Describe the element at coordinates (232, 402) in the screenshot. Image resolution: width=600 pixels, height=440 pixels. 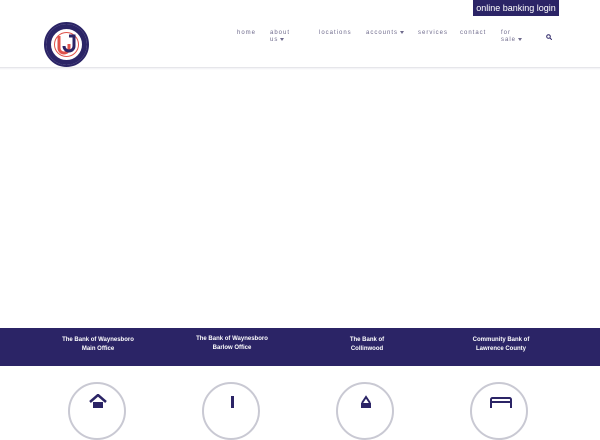
I see `bank-icon` at that location.